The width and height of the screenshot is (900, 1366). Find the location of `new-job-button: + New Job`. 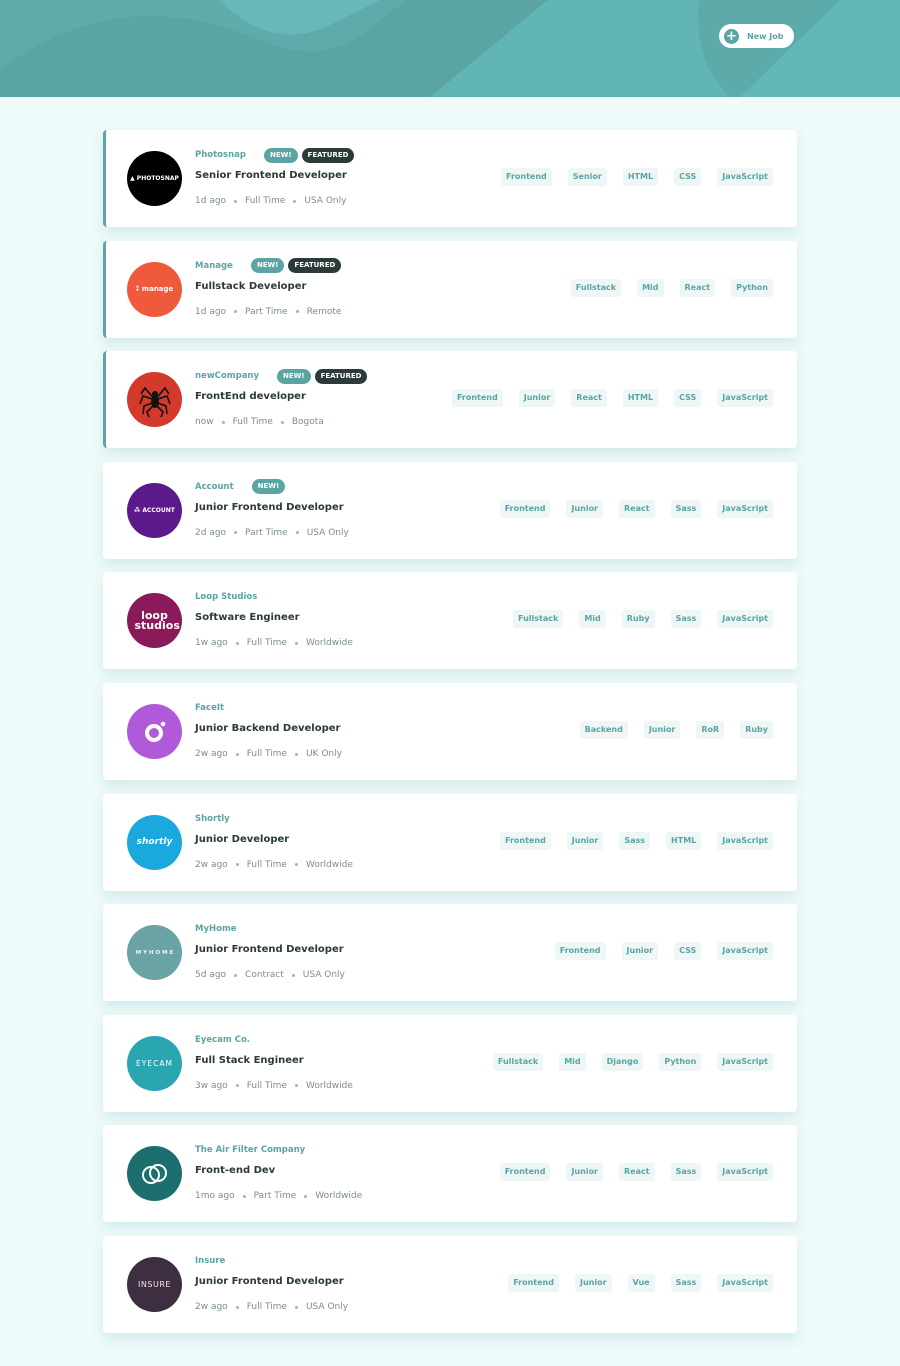

new-job-button: + New Job is located at coordinates (756, 36).